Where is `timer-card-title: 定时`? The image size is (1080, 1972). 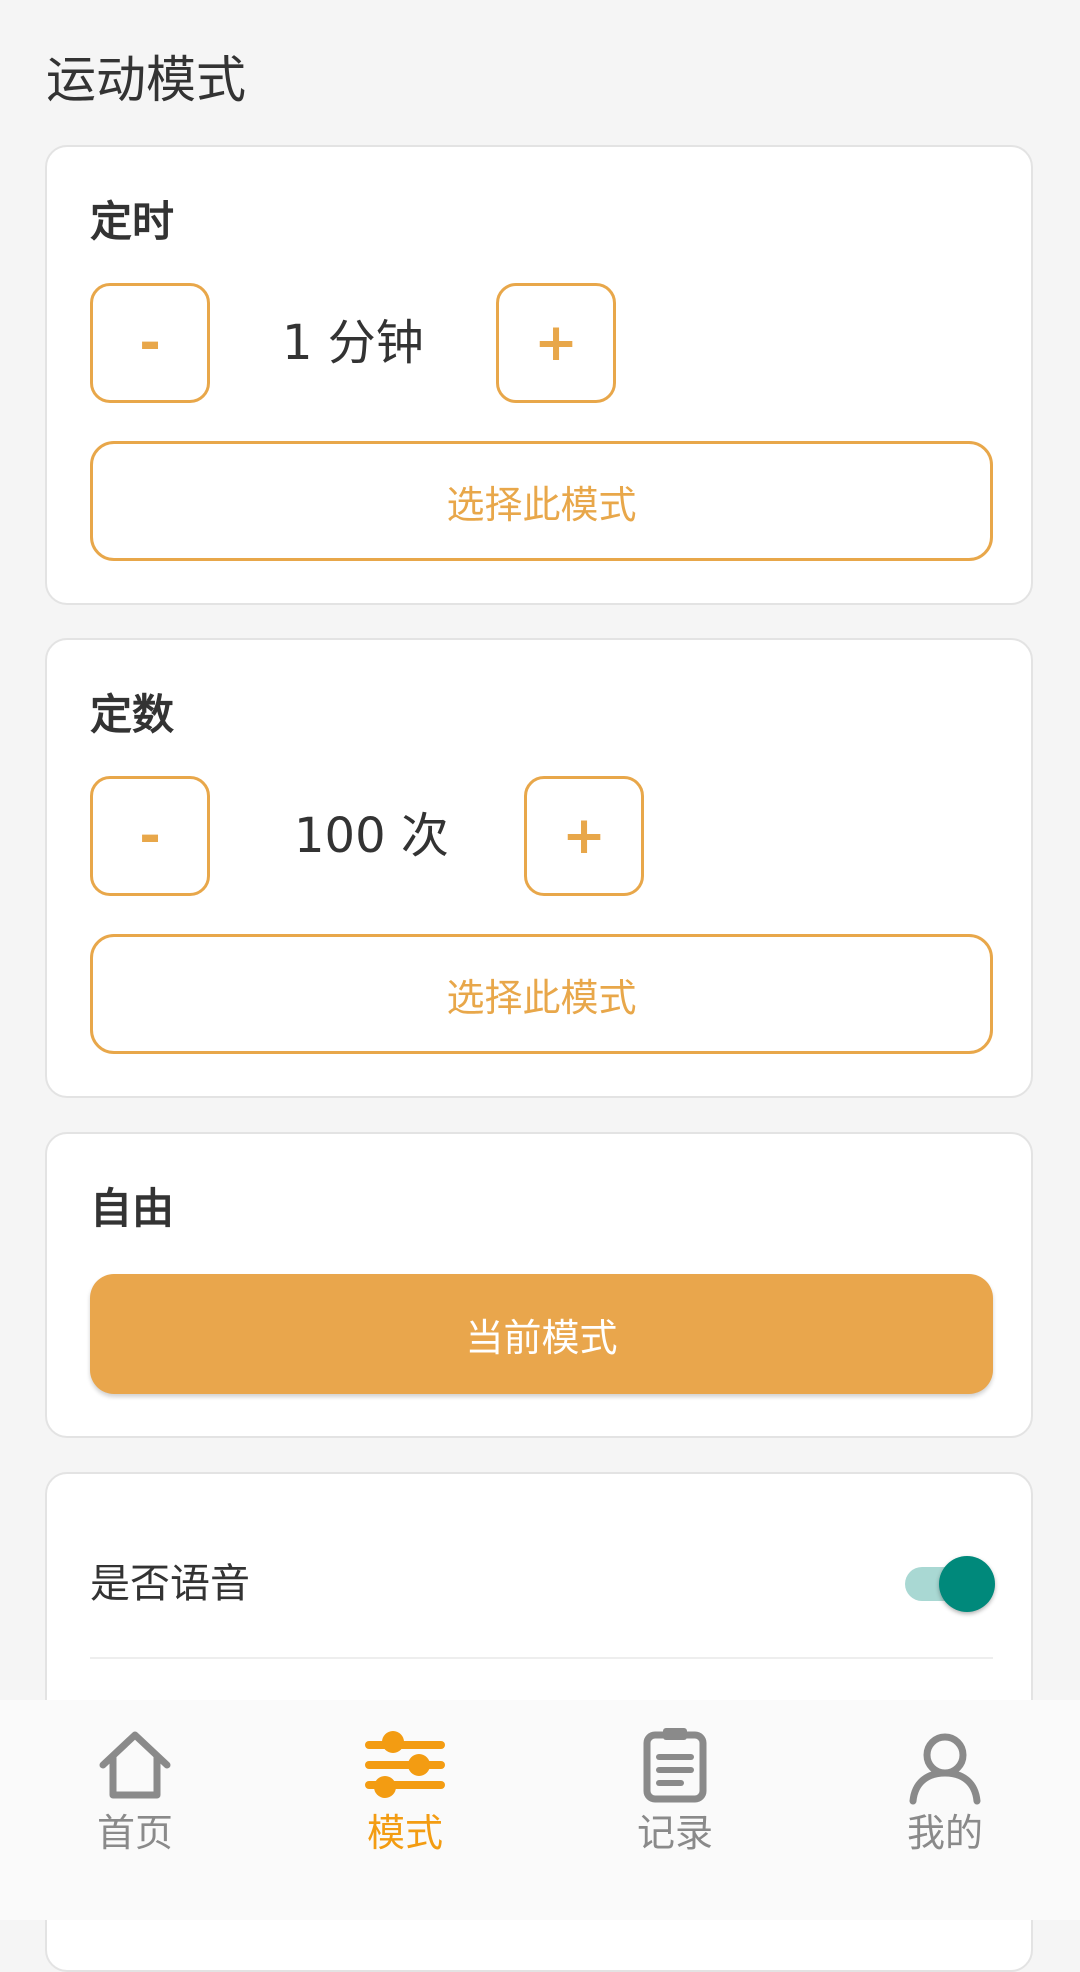
timer-card-title: 定时 is located at coordinates (132, 221).